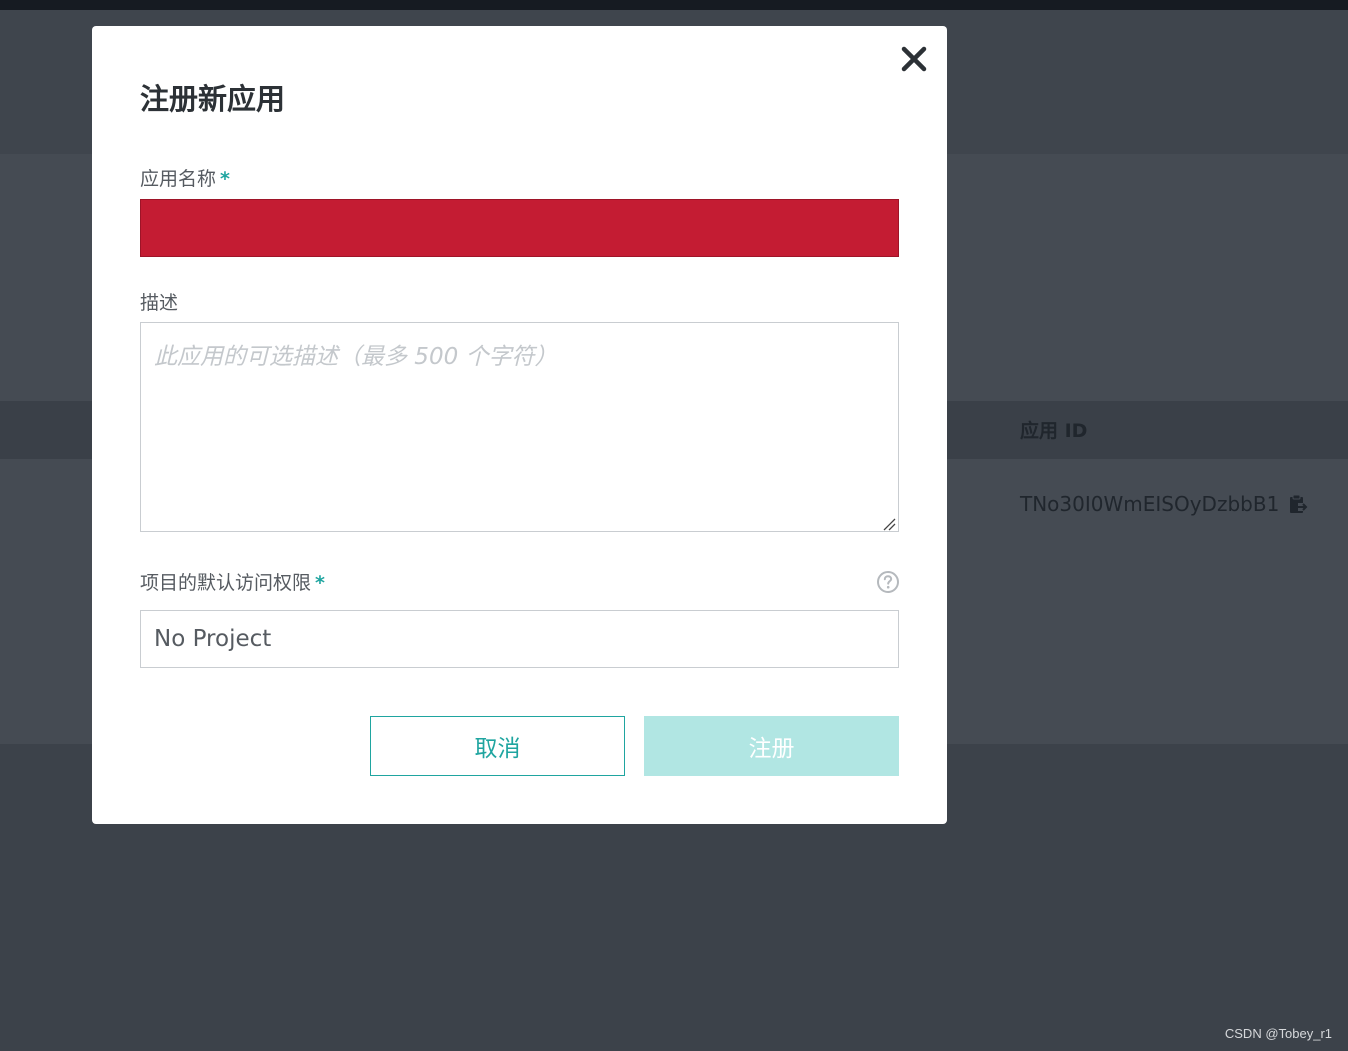  Describe the element at coordinates (178, 179) in the screenshot. I see `app-name-label-text: 应用名称` at that location.